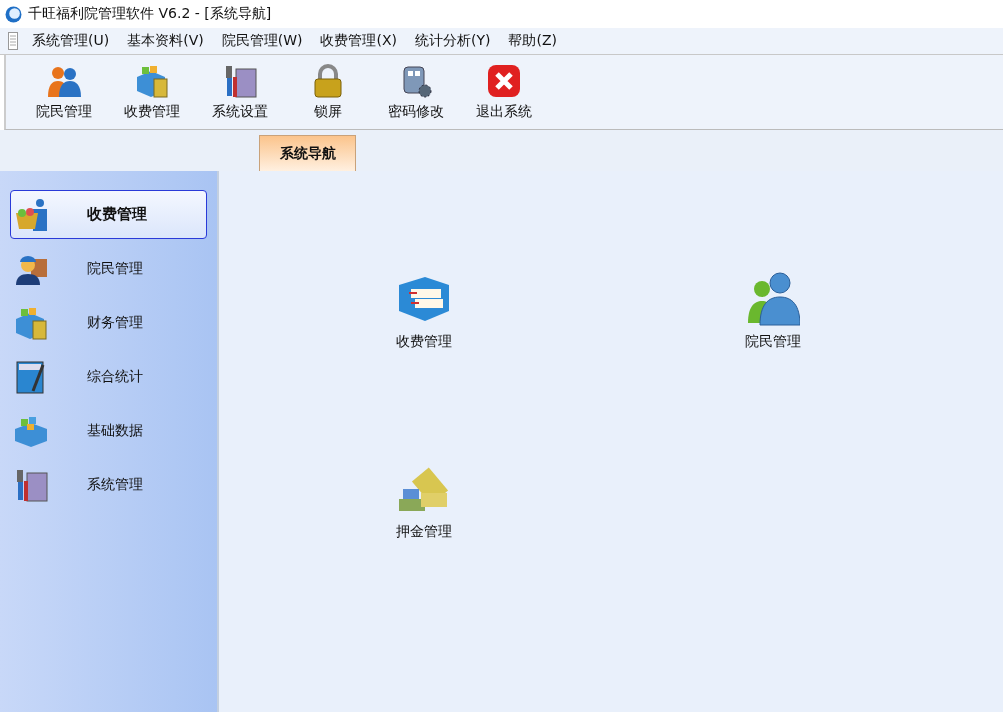  Describe the element at coordinates (773, 299) in the screenshot. I see `people-icon` at that location.